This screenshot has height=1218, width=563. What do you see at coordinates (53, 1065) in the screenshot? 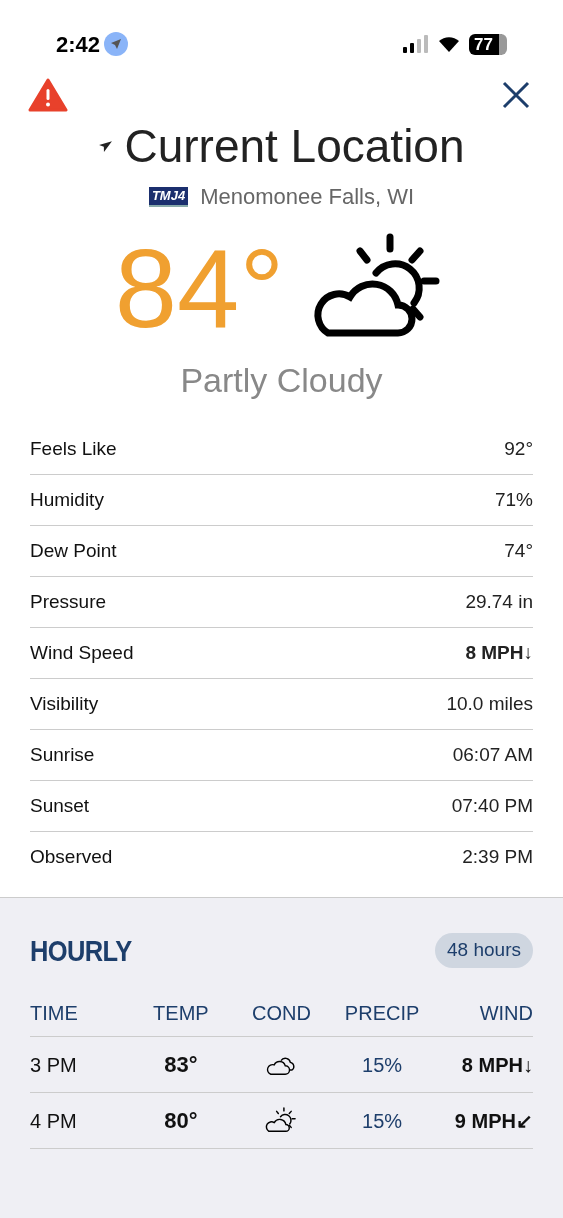
I see `time-cell-text: 3 PM` at bounding box center [53, 1065].